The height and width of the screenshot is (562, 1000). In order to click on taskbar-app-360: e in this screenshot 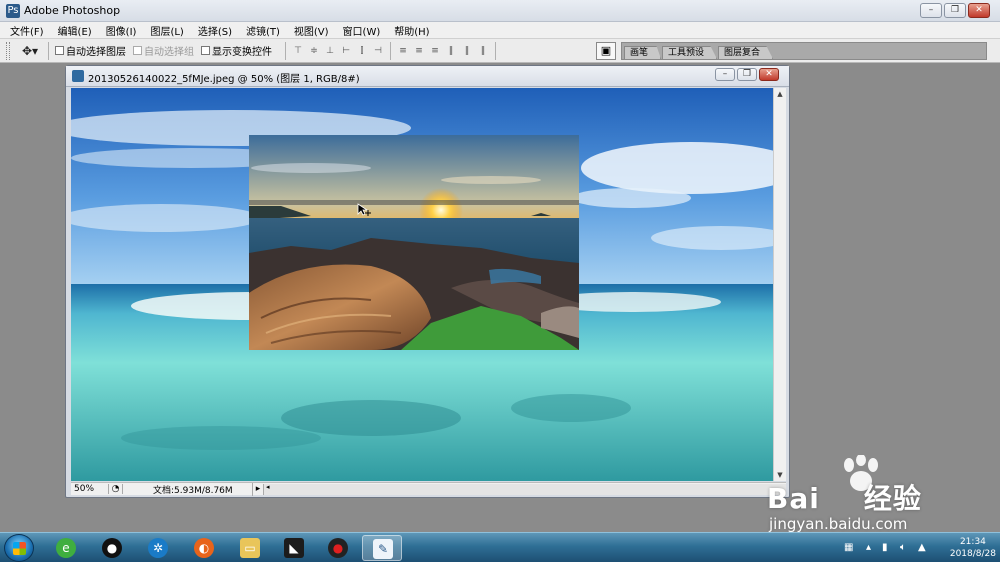, I will do `click(66, 548)`.